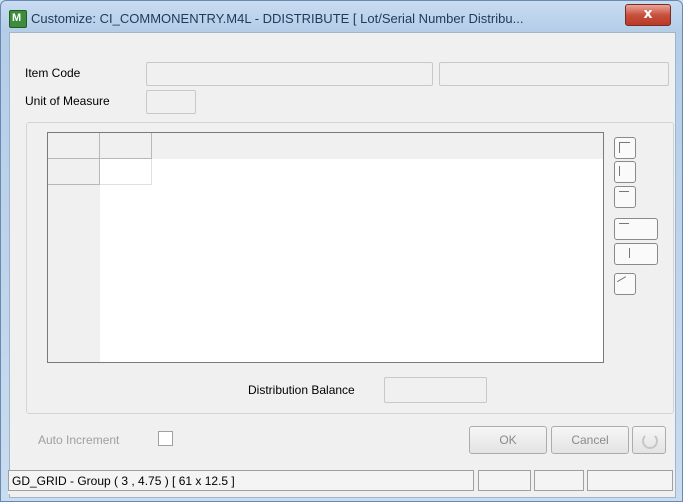  What do you see at coordinates (301, 390) in the screenshot?
I see `distribution-balance-label: Distribution Balance` at bounding box center [301, 390].